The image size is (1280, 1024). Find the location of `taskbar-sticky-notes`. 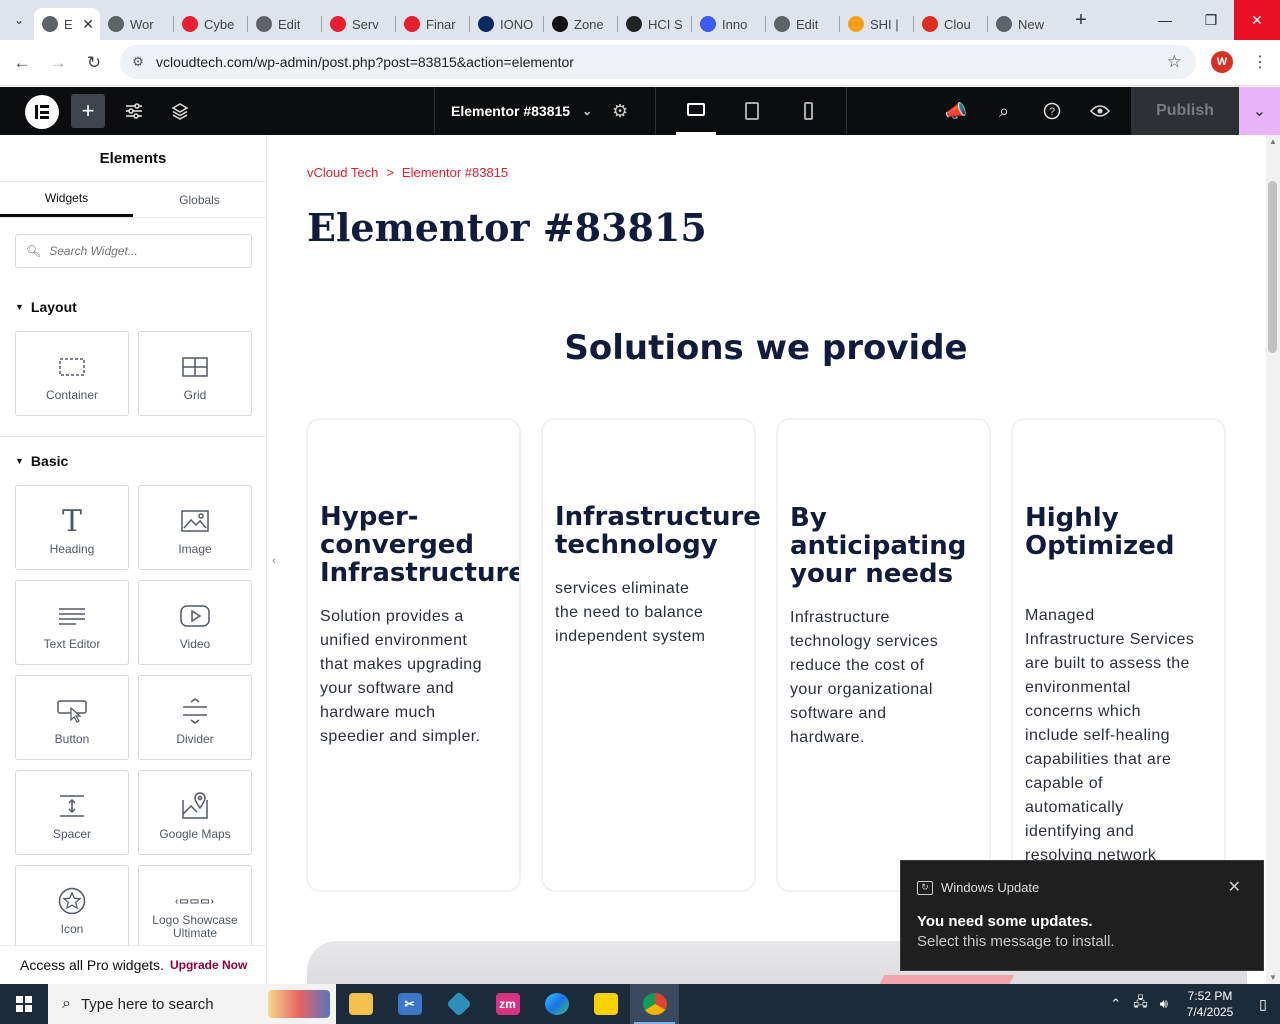

taskbar-sticky-notes is located at coordinates (605, 1004).